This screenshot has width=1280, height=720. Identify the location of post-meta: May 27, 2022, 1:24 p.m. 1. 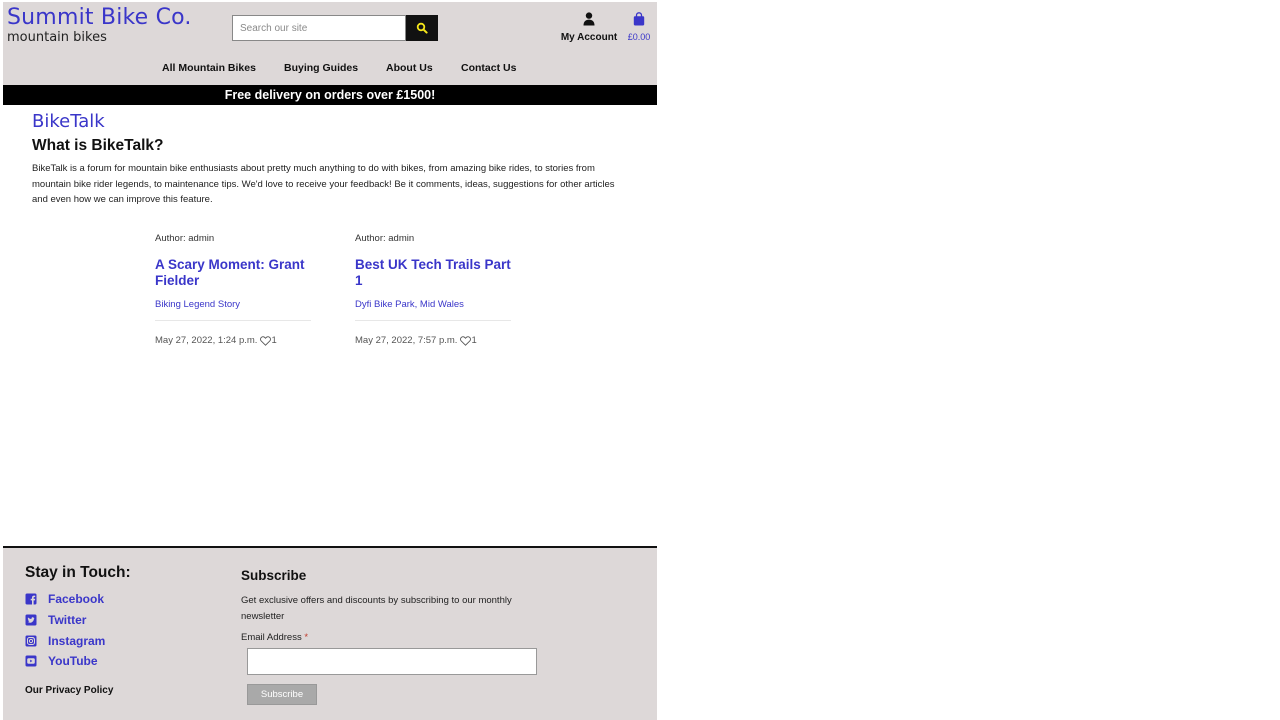
(233, 340).